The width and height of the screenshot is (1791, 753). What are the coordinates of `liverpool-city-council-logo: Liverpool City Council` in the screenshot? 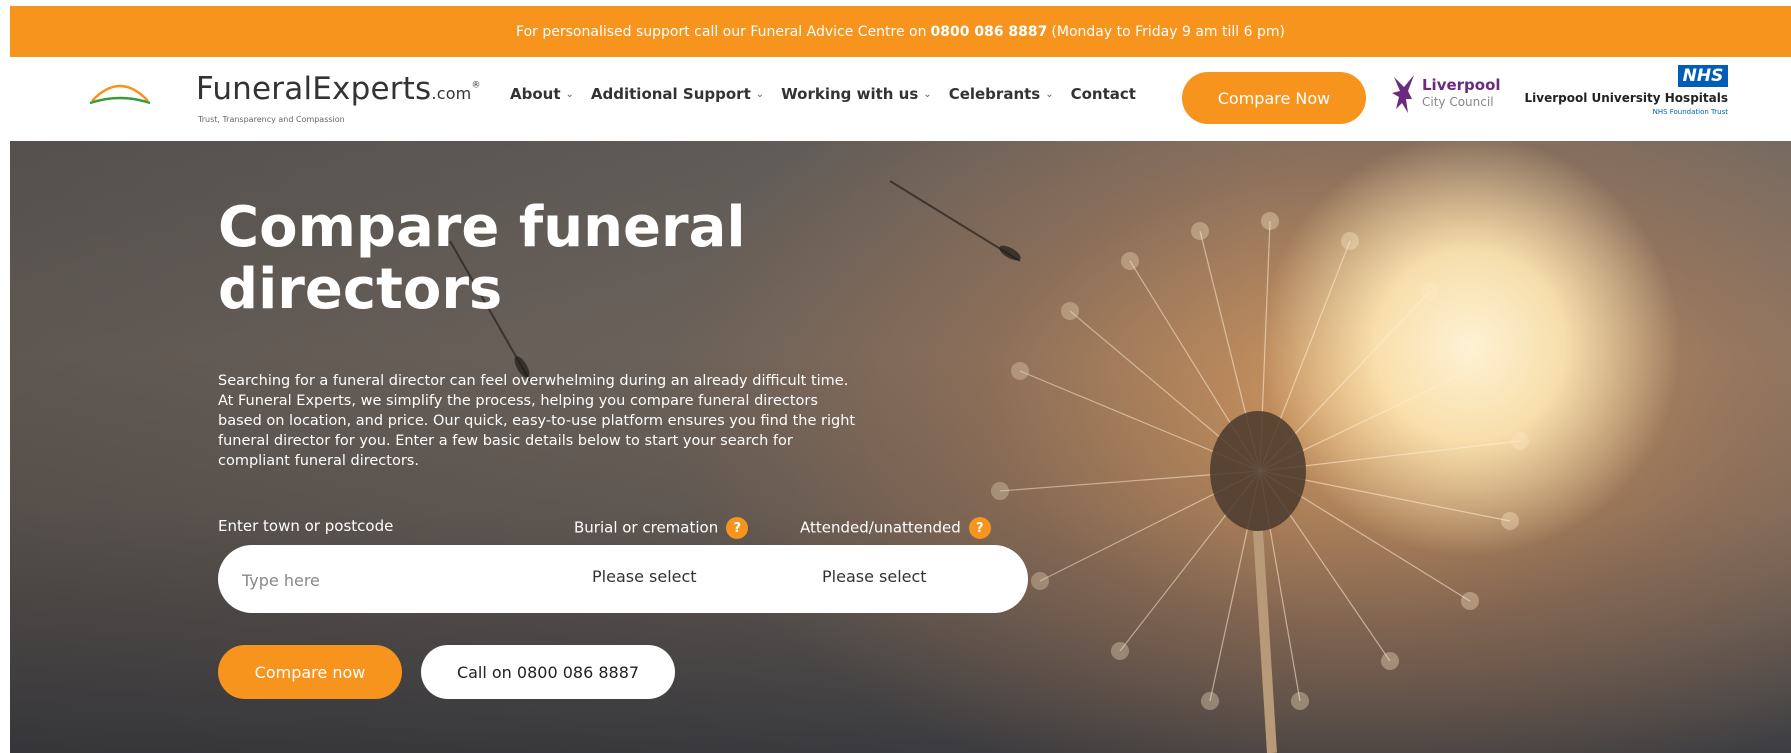 It's located at (1450, 98).